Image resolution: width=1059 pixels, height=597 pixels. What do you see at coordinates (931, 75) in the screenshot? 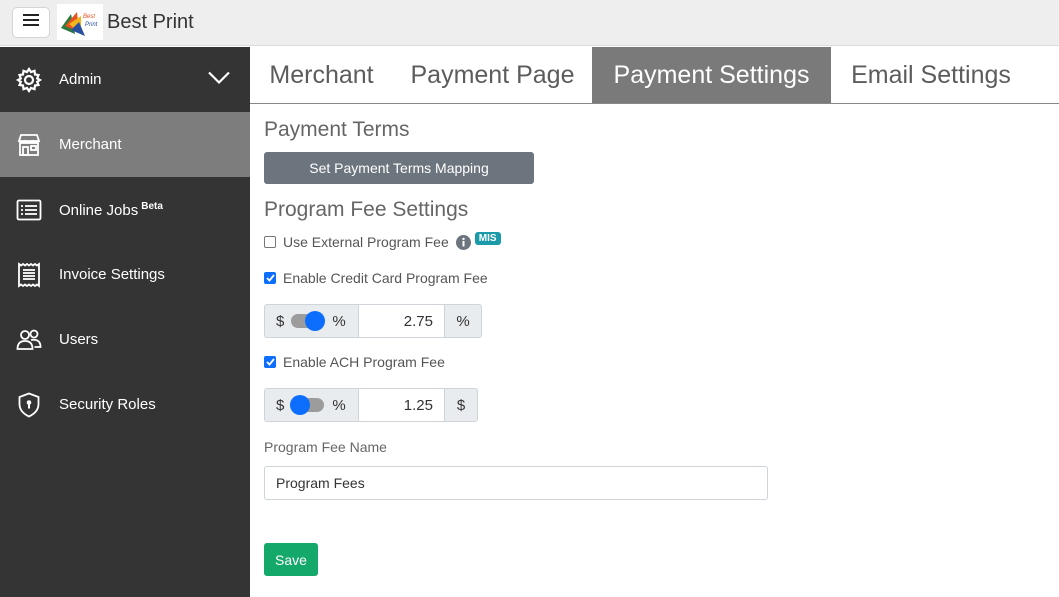
I see `tab-email-settings: Email Settings` at bounding box center [931, 75].